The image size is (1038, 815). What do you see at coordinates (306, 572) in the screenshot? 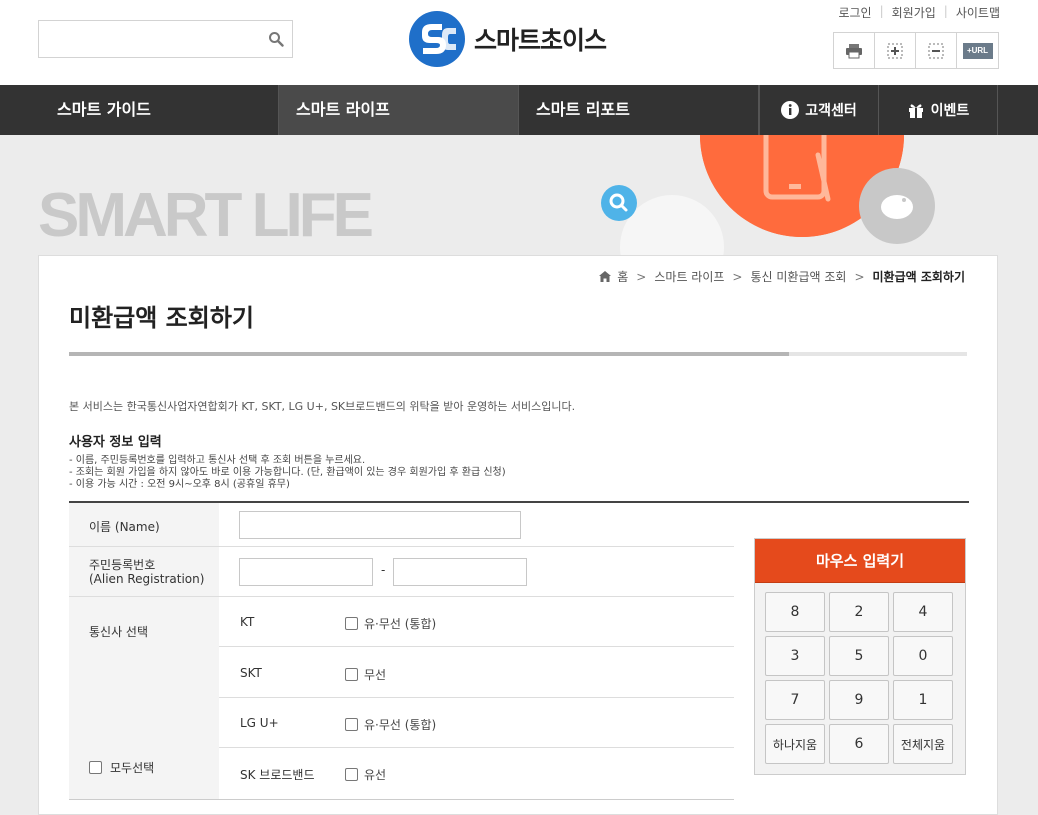
I see `rrn-front-input` at bounding box center [306, 572].